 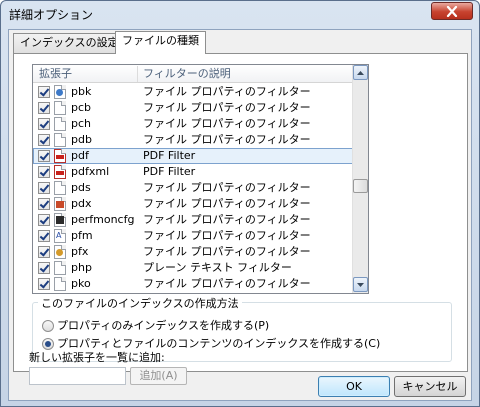 I want to click on row-extension: pcb, so click(x=81, y=107).